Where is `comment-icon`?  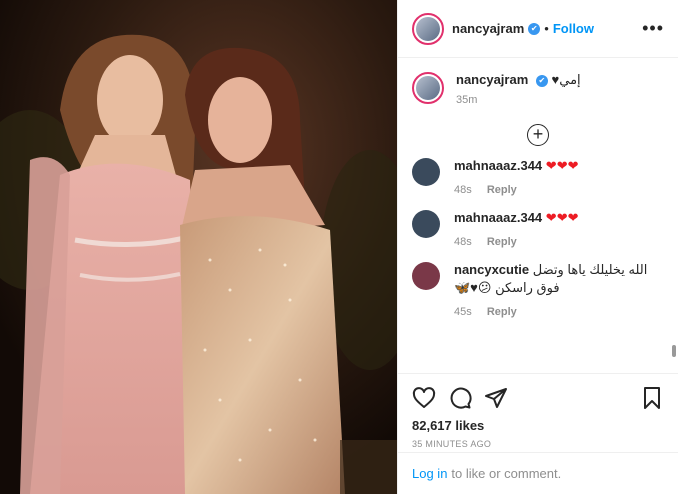 comment-icon is located at coordinates (460, 398).